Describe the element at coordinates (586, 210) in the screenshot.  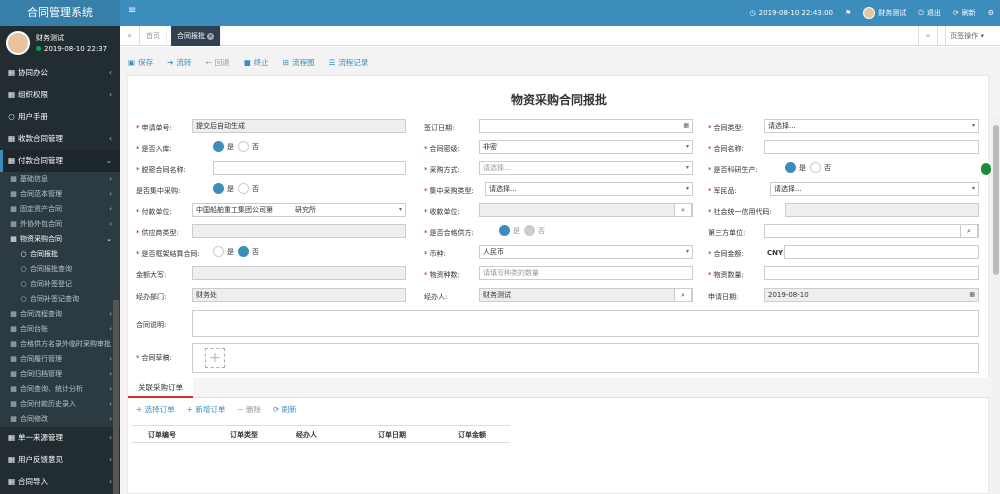
I see `recv-unit-input: ⌕` at that location.